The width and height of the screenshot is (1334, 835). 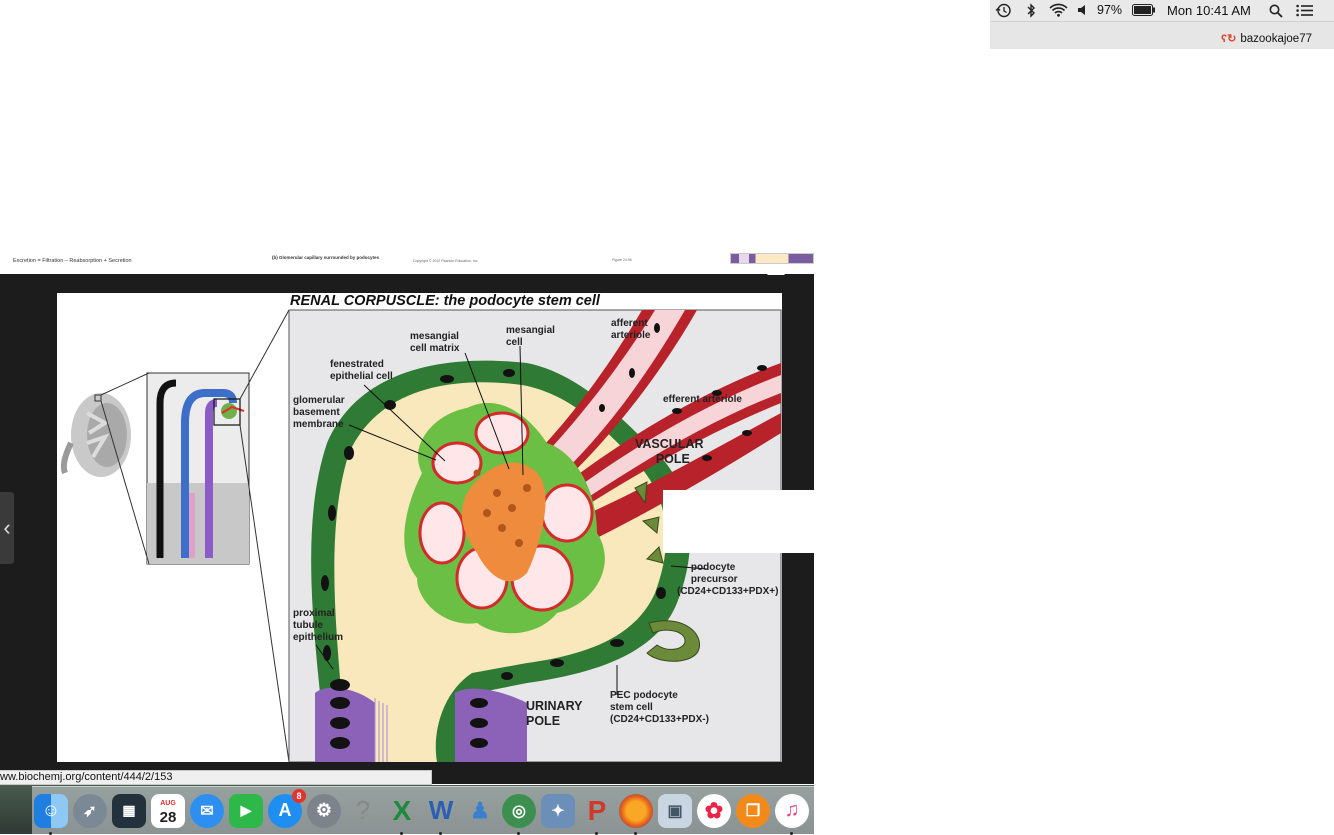 What do you see at coordinates (669, 451) in the screenshot?
I see `label-vascular-pole: VASCULAR POLE` at bounding box center [669, 451].